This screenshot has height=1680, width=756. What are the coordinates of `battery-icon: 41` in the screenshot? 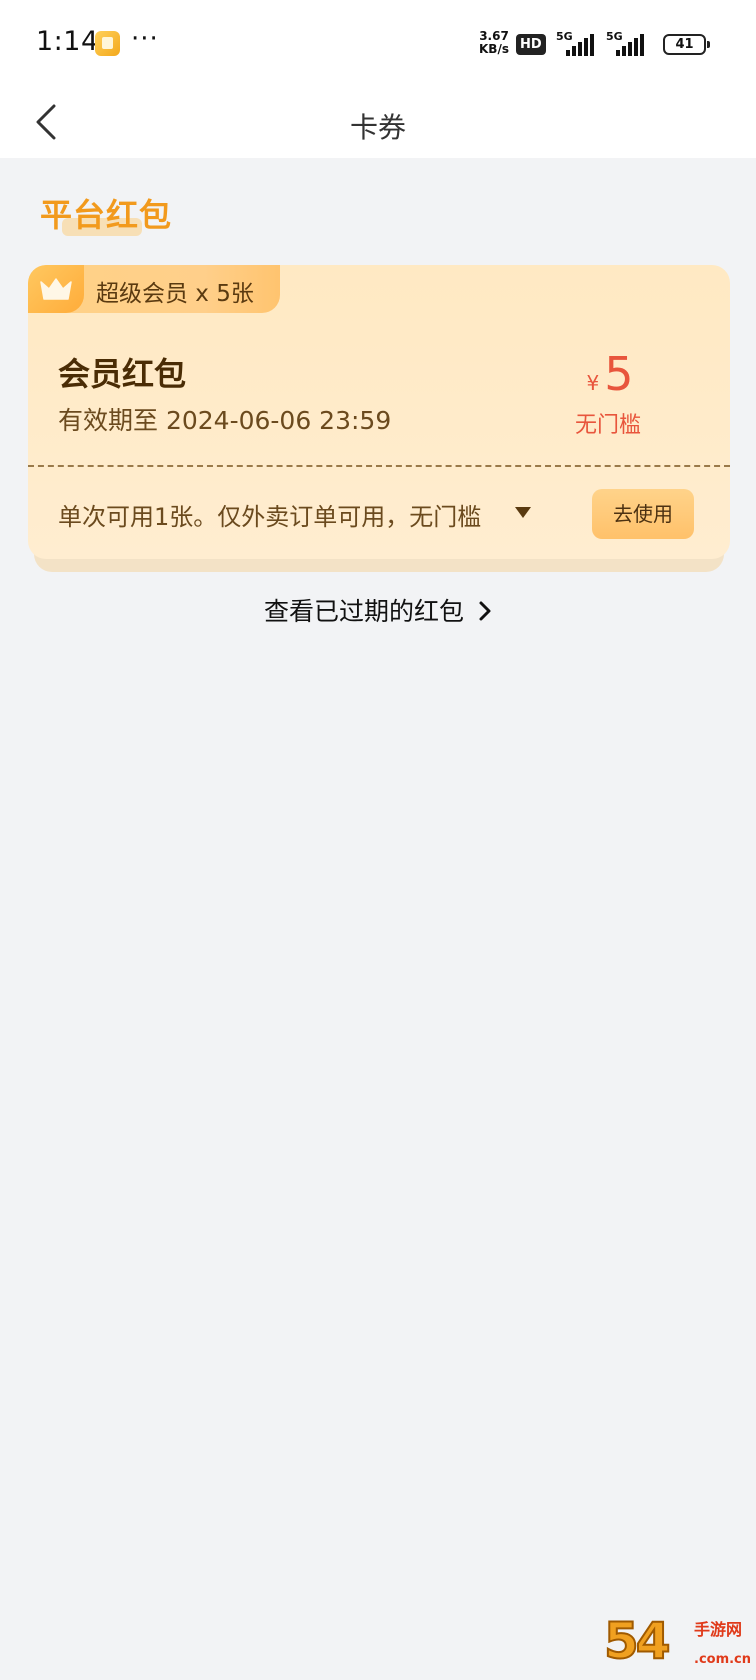 It's located at (686, 44).